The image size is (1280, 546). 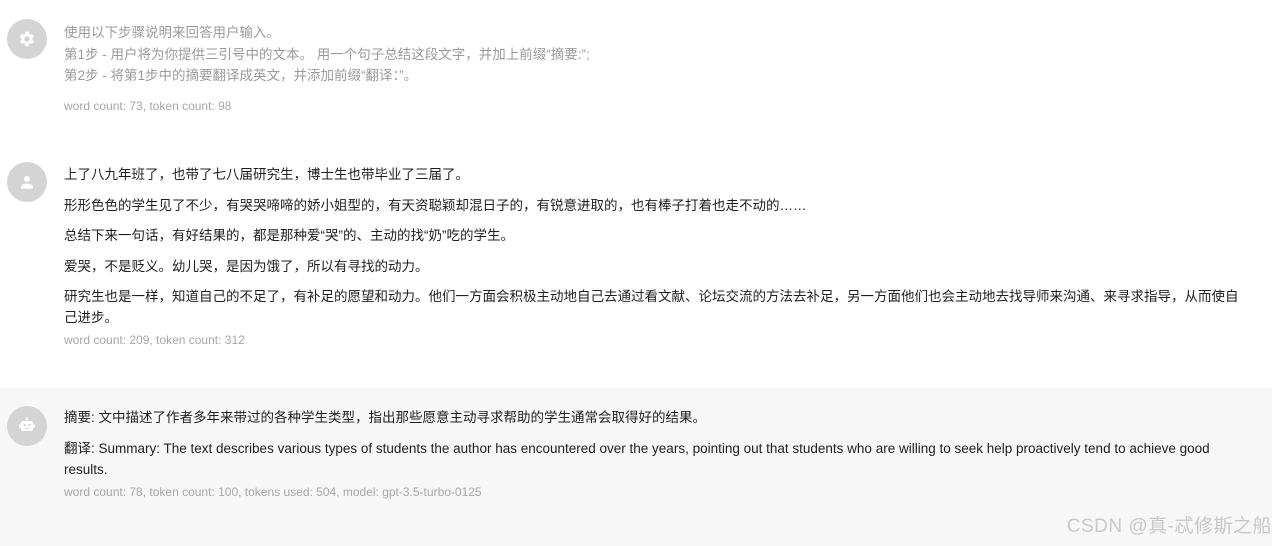 What do you see at coordinates (246, 266) in the screenshot?
I see `user-paragraph: 爱哭，不是贬义。幼儿哭，是因为饿了，所以有寻找的动力。` at bounding box center [246, 266].